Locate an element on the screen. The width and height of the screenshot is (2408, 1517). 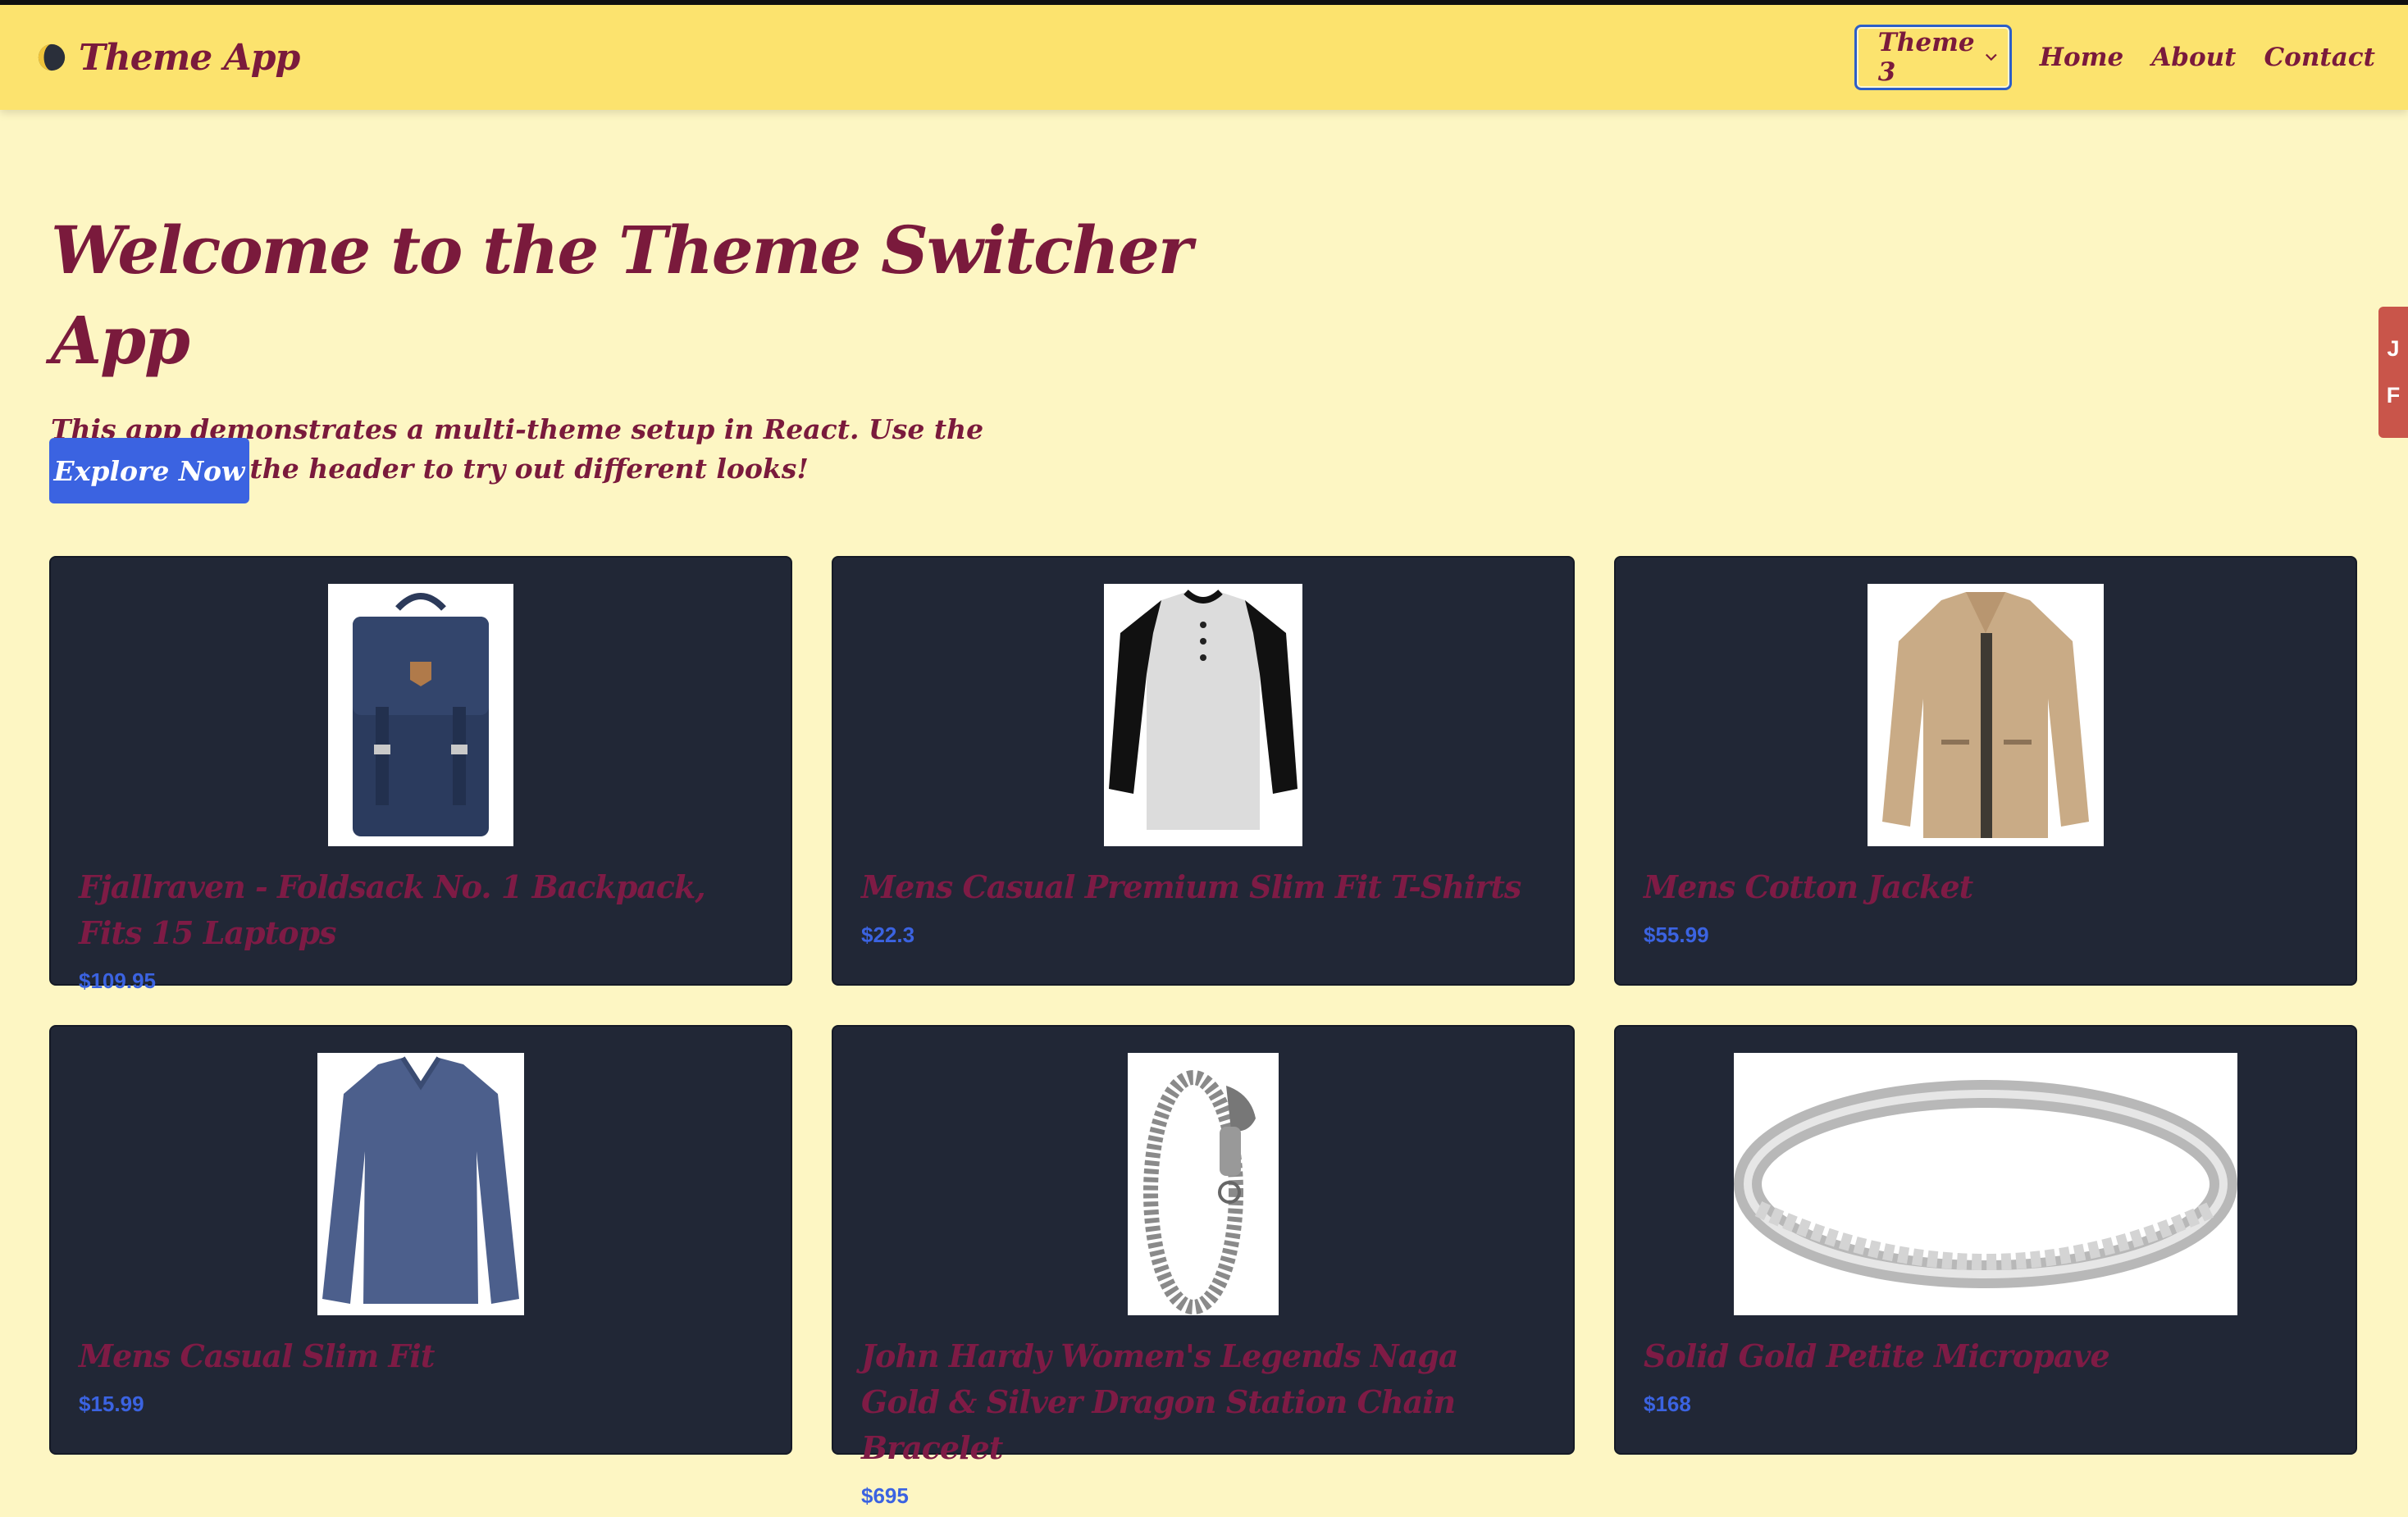
explore-now-button: Explore Now is located at coordinates (149, 470).